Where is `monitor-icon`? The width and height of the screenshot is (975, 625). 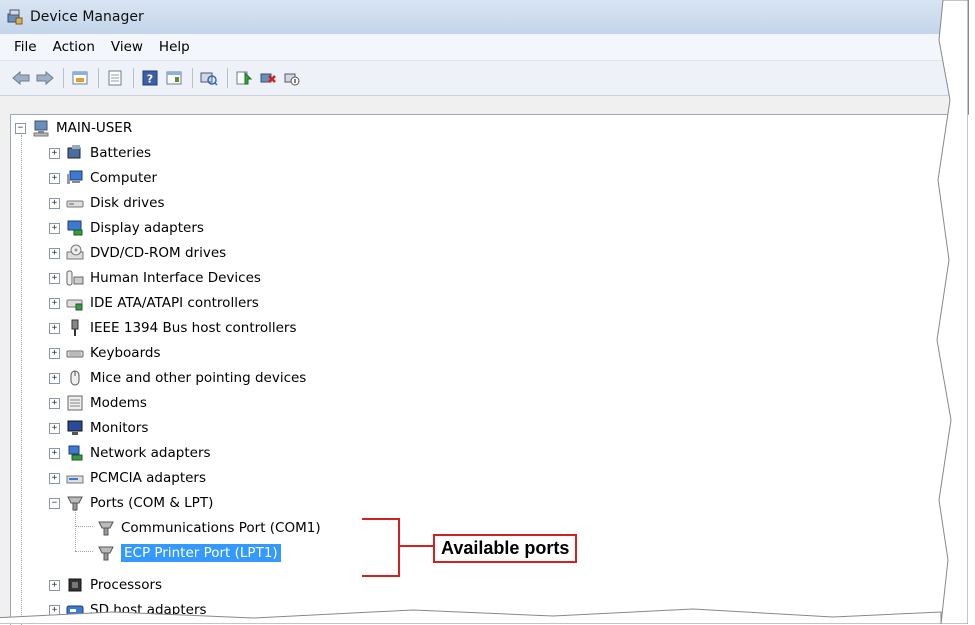 monitor-icon is located at coordinates (75, 427).